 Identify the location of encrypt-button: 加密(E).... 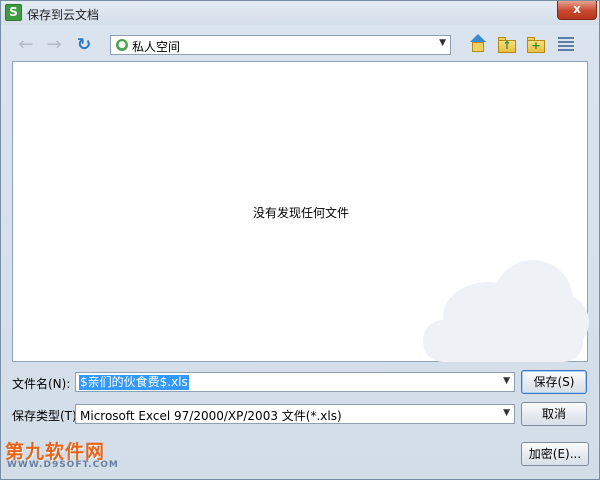
(555, 454).